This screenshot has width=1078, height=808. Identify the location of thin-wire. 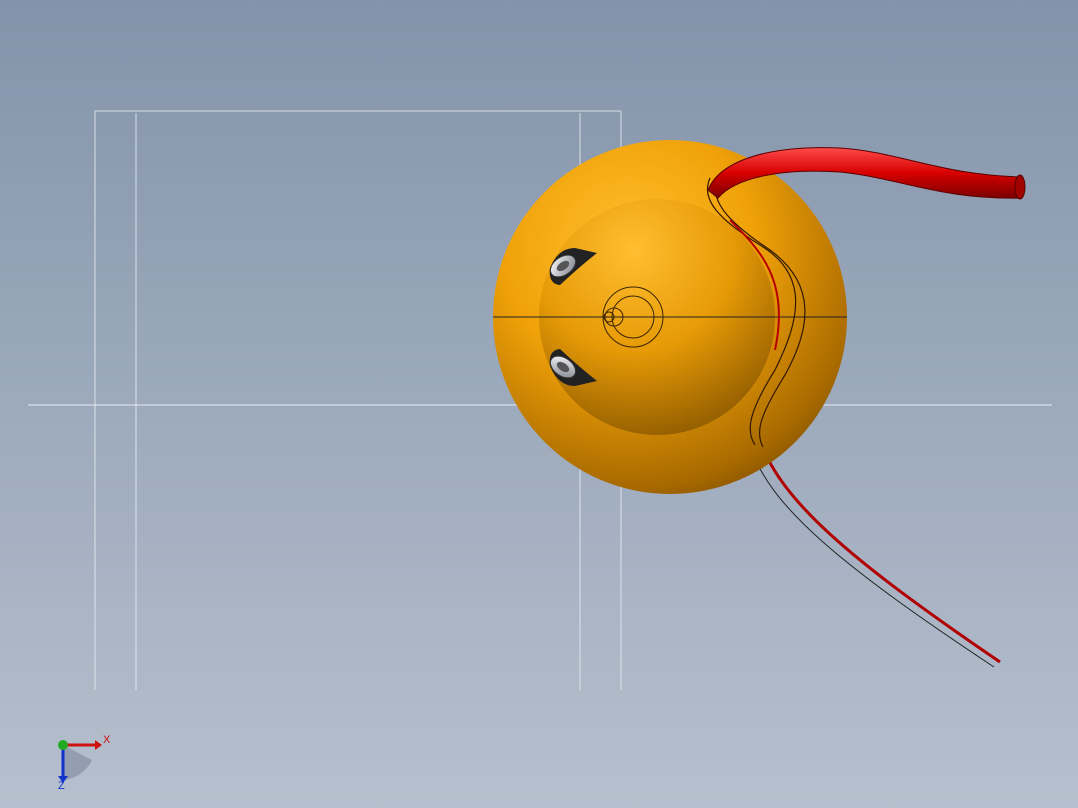
(875, 553).